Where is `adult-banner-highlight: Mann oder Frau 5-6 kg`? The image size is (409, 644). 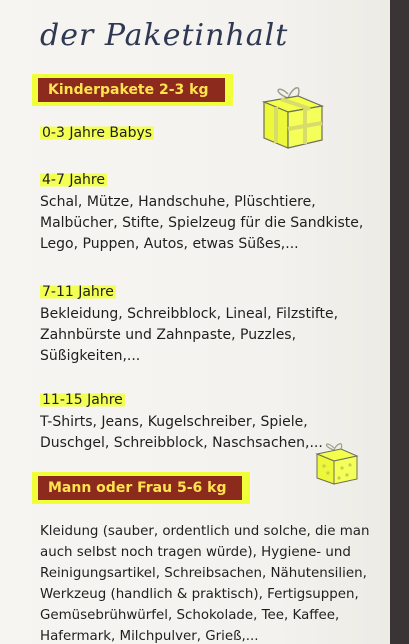 adult-banner-highlight: Mann oder Frau 5-6 kg is located at coordinates (141, 488).